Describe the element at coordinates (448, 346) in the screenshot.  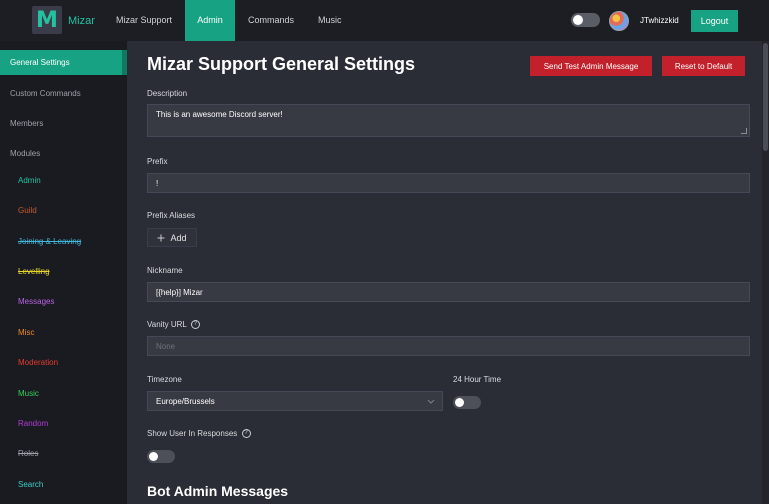
I see `vanity-url-input: None` at that location.